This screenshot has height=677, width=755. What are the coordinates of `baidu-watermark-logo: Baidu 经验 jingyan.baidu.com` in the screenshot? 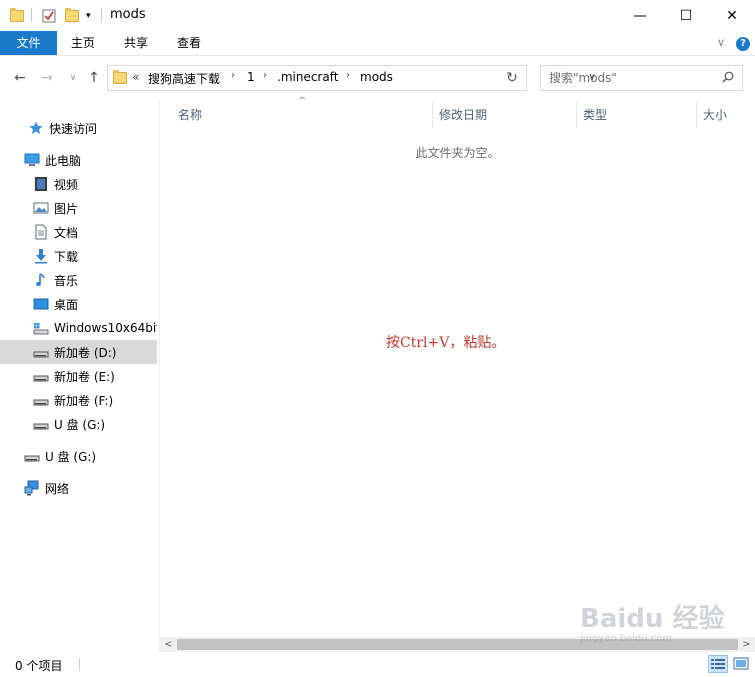 It's located at (652, 621).